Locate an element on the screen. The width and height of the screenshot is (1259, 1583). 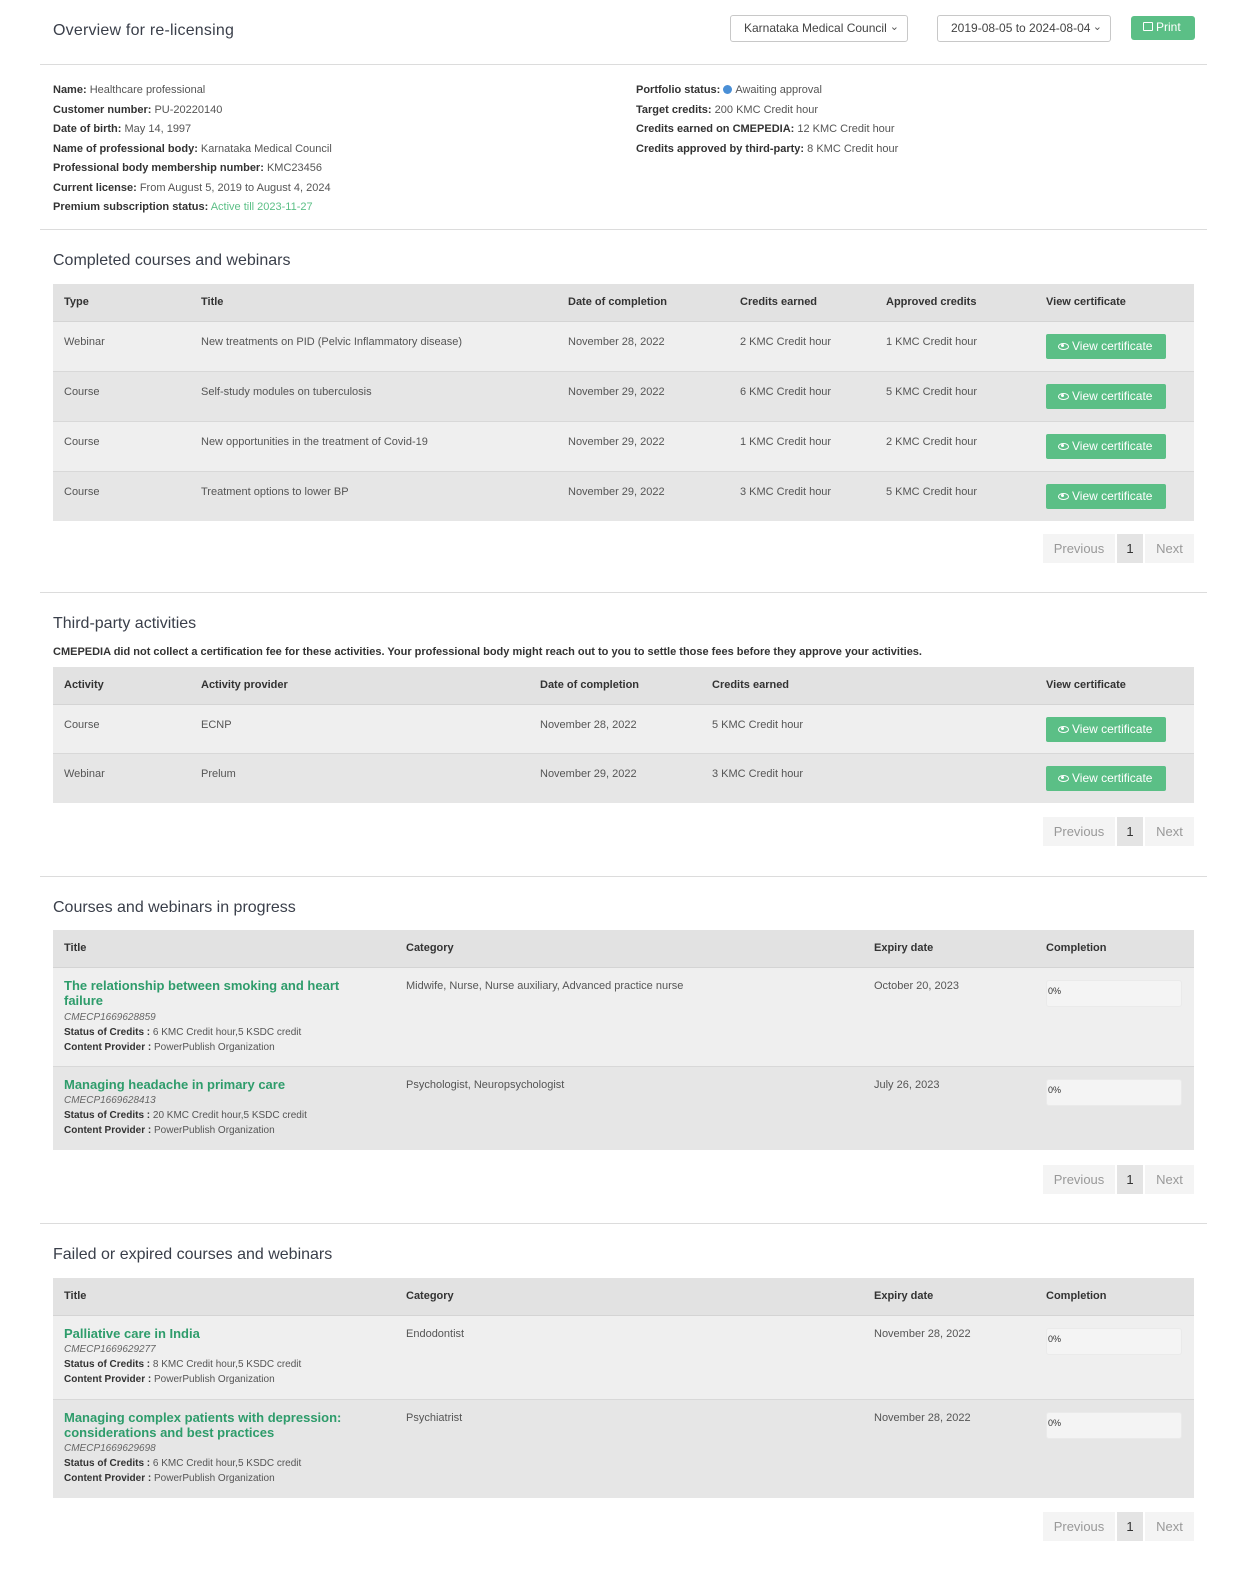
course-title-link: Palliative care in India is located at coordinates (214, 1333).